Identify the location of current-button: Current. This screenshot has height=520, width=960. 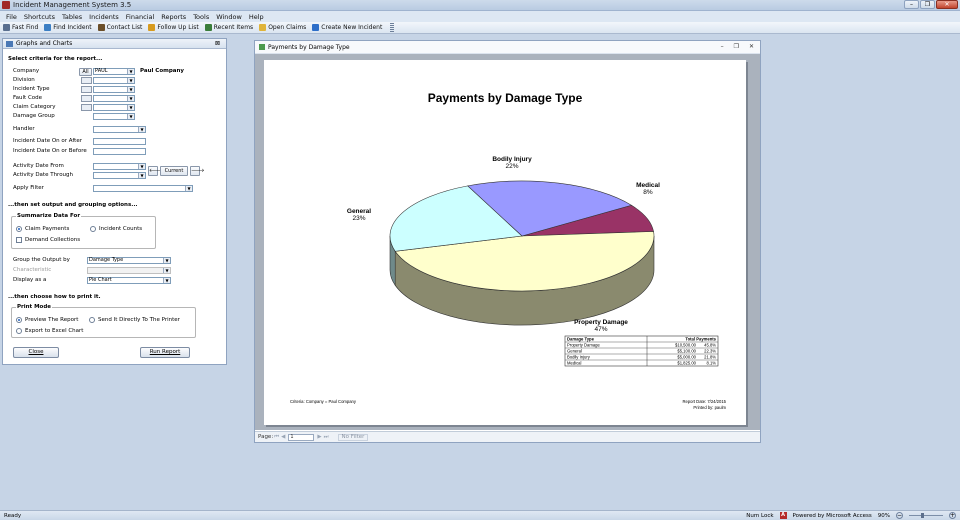
(174, 171).